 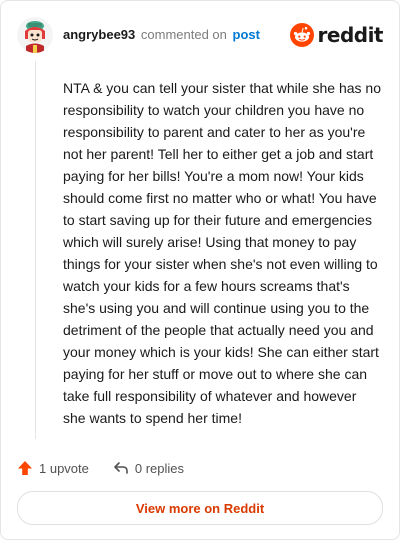 What do you see at coordinates (35, 250) in the screenshot?
I see `thread-line` at bounding box center [35, 250].